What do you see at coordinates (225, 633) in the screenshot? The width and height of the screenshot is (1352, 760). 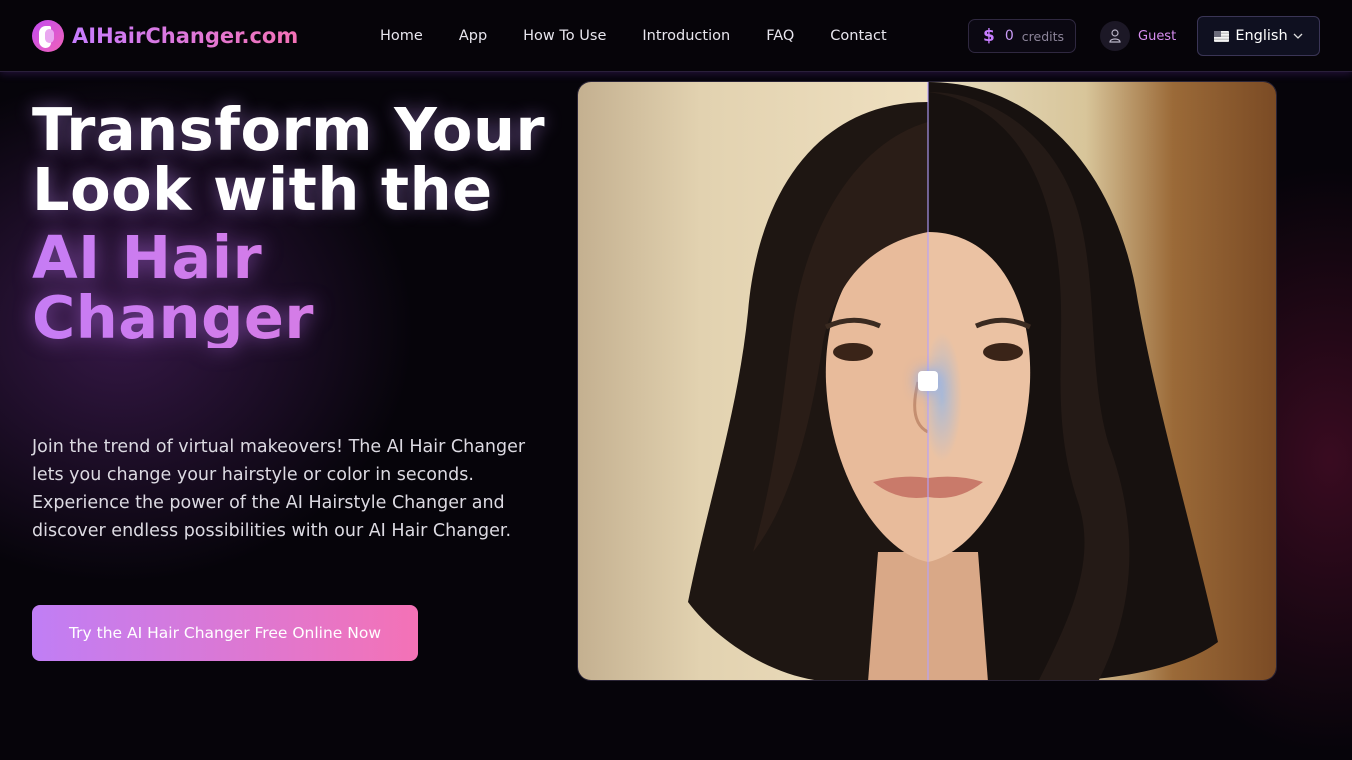 I see `try-free-button: Try the AI Hair Changer Free Online Now` at bounding box center [225, 633].